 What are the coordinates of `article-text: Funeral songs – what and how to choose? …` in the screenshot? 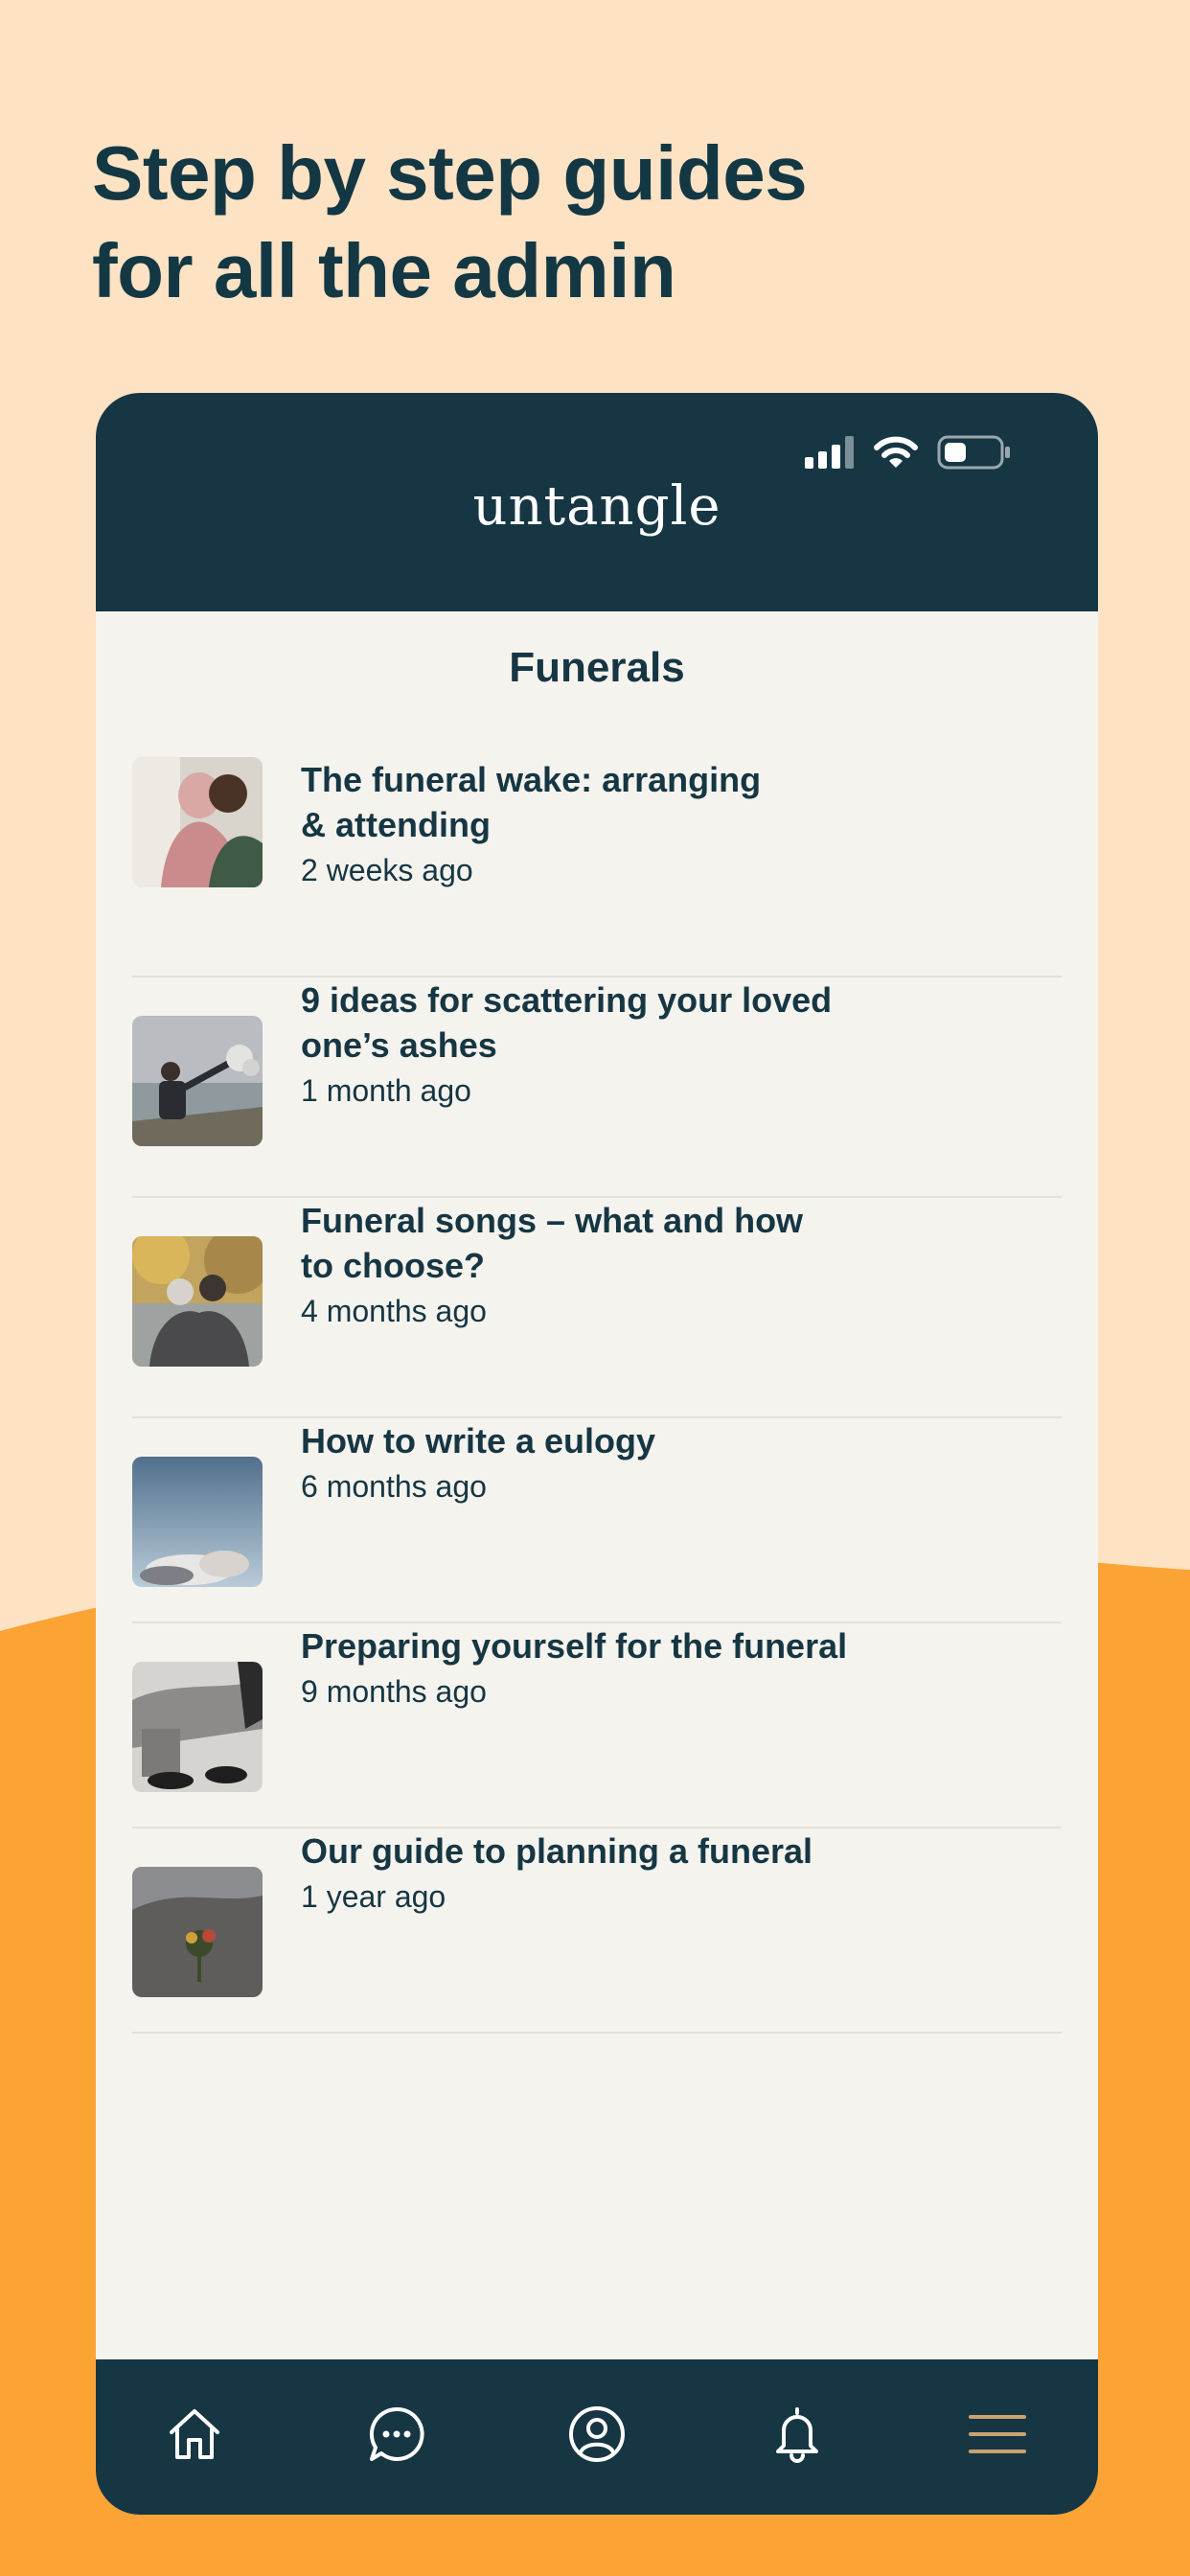 It's located at (552, 1266).